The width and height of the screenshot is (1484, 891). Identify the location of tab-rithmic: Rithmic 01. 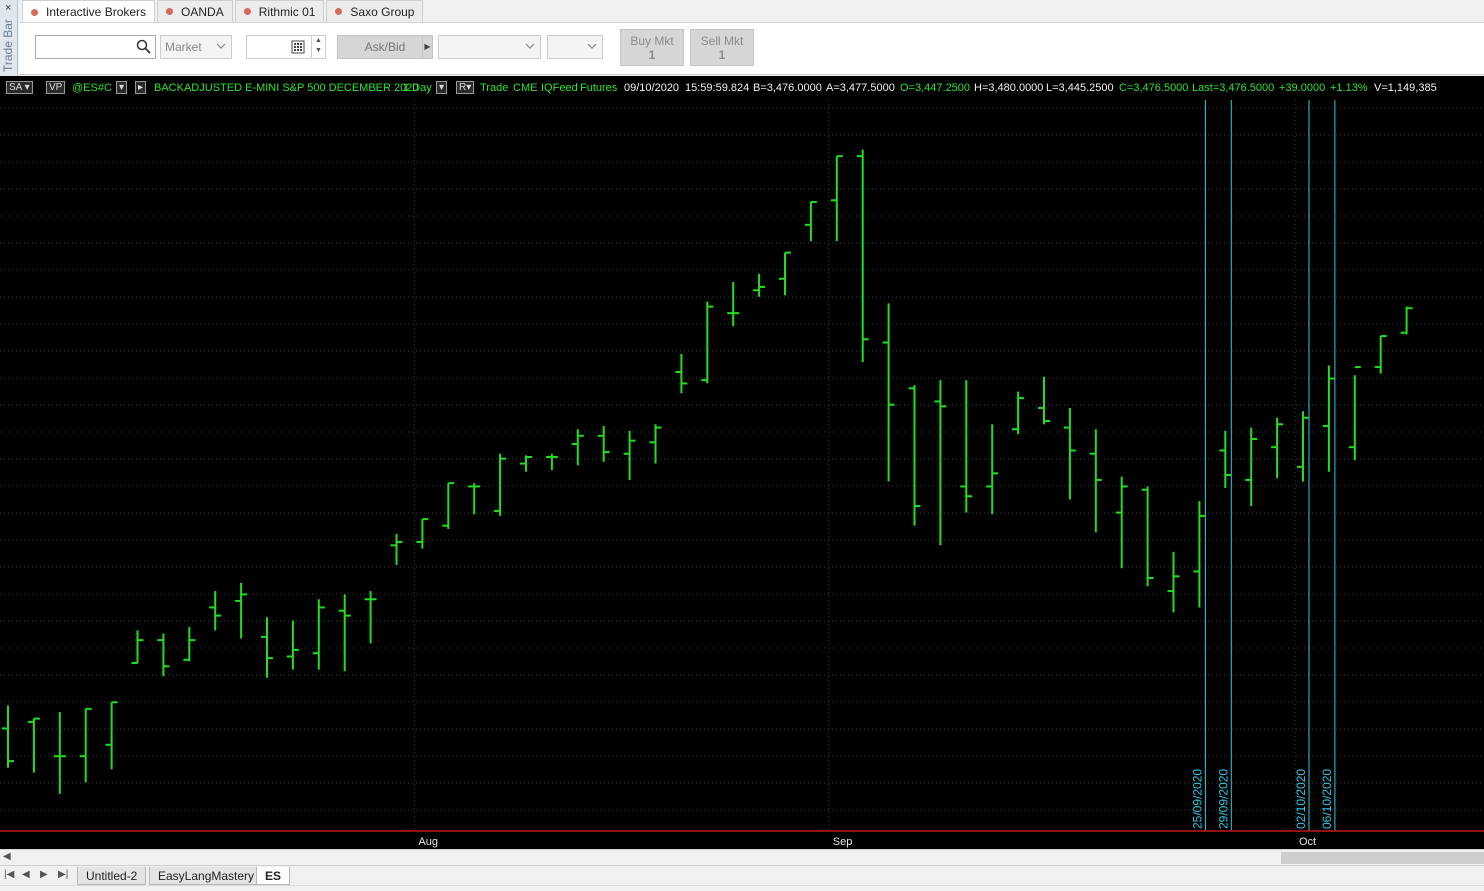
(279, 11).